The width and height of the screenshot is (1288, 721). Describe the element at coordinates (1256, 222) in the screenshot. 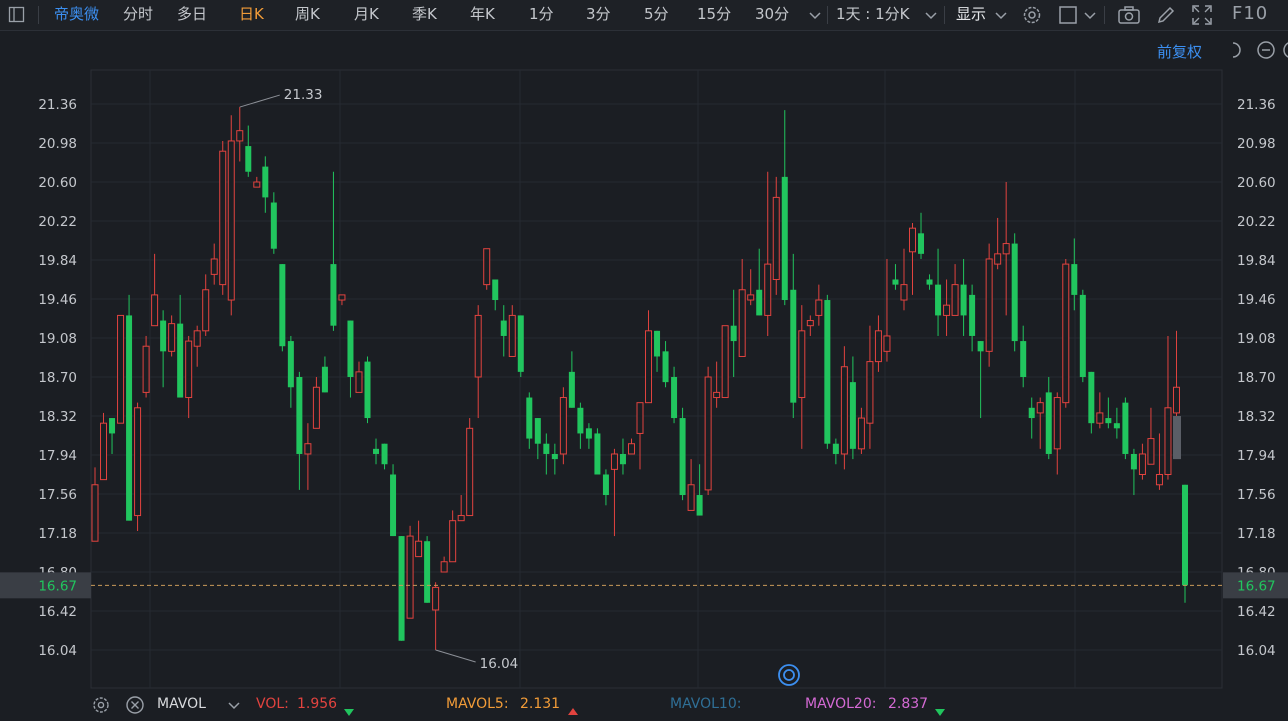

I see `y-tick-label-right: 20.22` at that location.